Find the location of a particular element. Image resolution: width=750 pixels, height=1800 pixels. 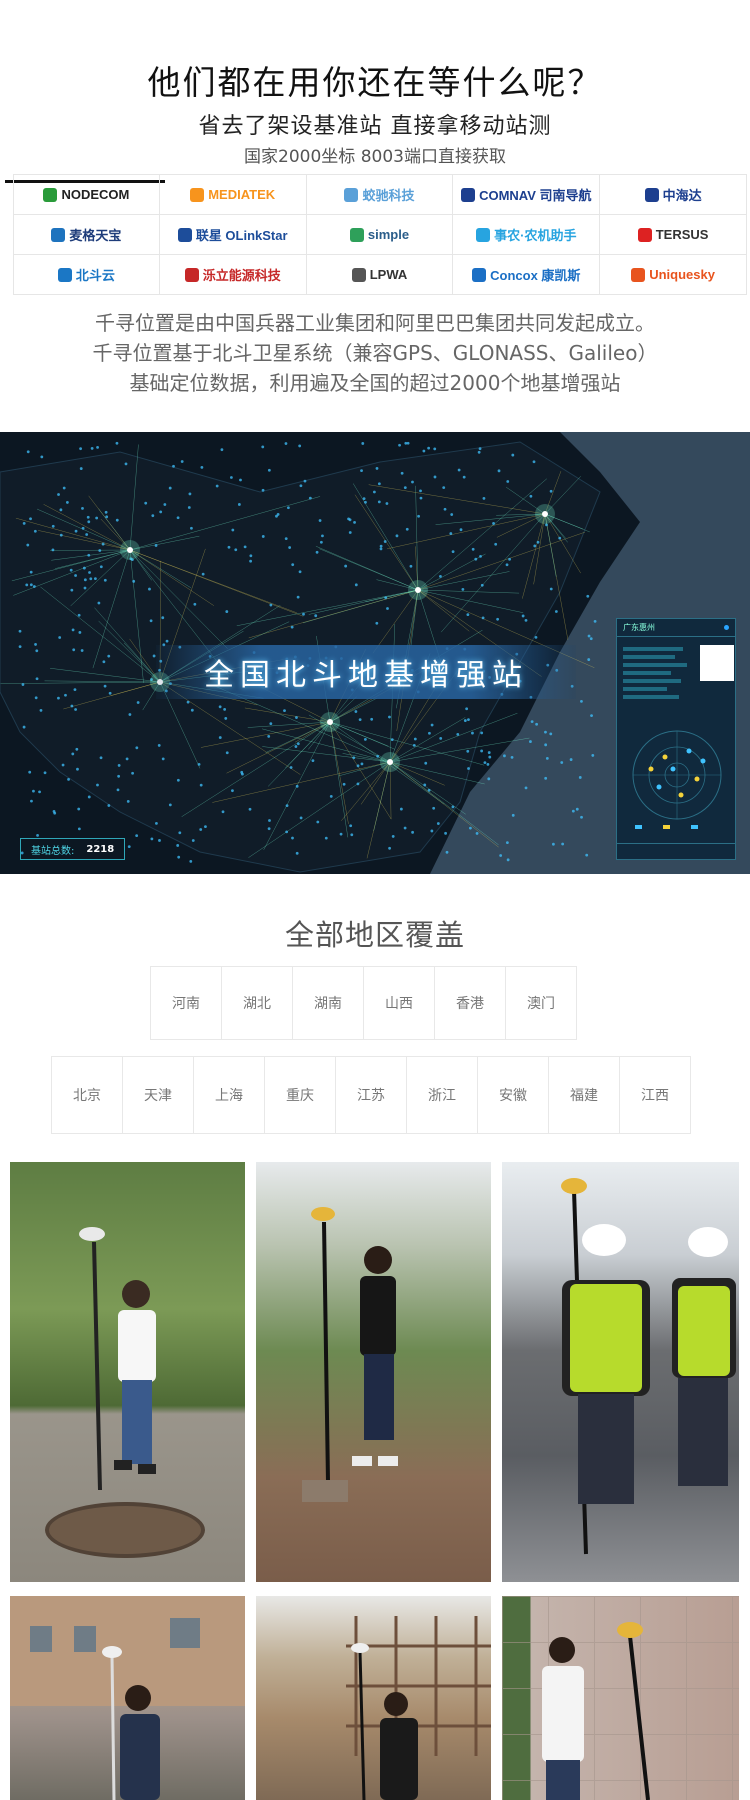

partner-logo-content: COMNAV 司南导航 is located at coordinates (526, 194).